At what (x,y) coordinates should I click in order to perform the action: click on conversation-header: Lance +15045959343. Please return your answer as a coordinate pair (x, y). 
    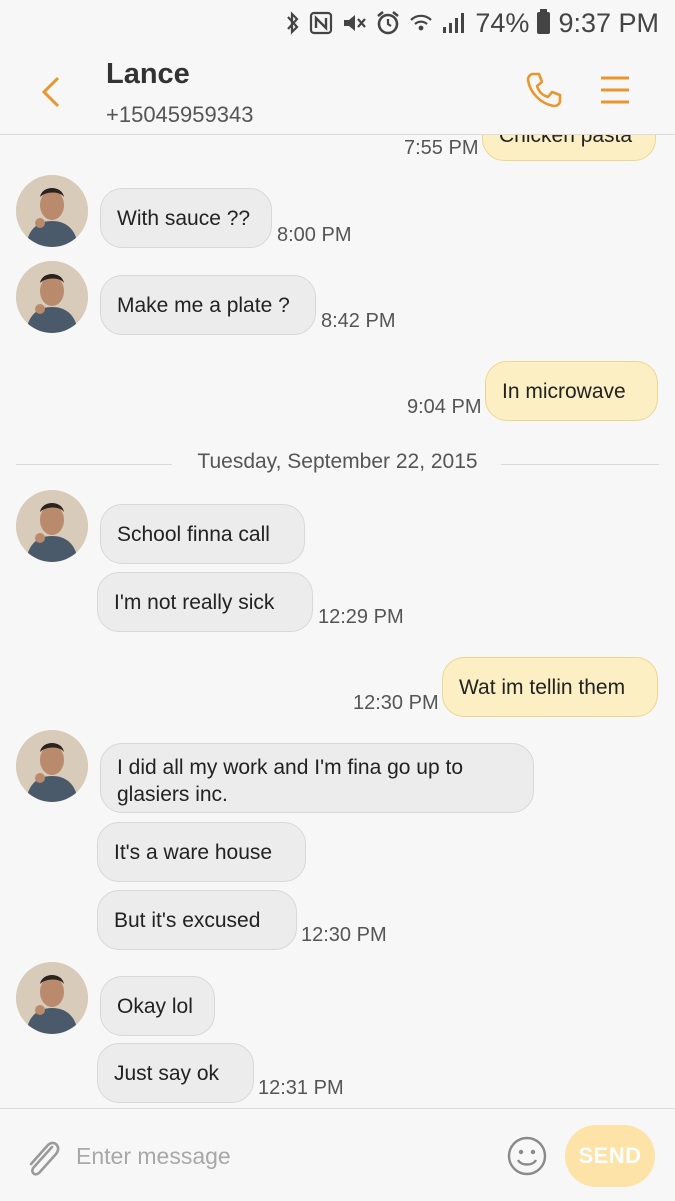
    Looking at the image, I should click on (337, 91).